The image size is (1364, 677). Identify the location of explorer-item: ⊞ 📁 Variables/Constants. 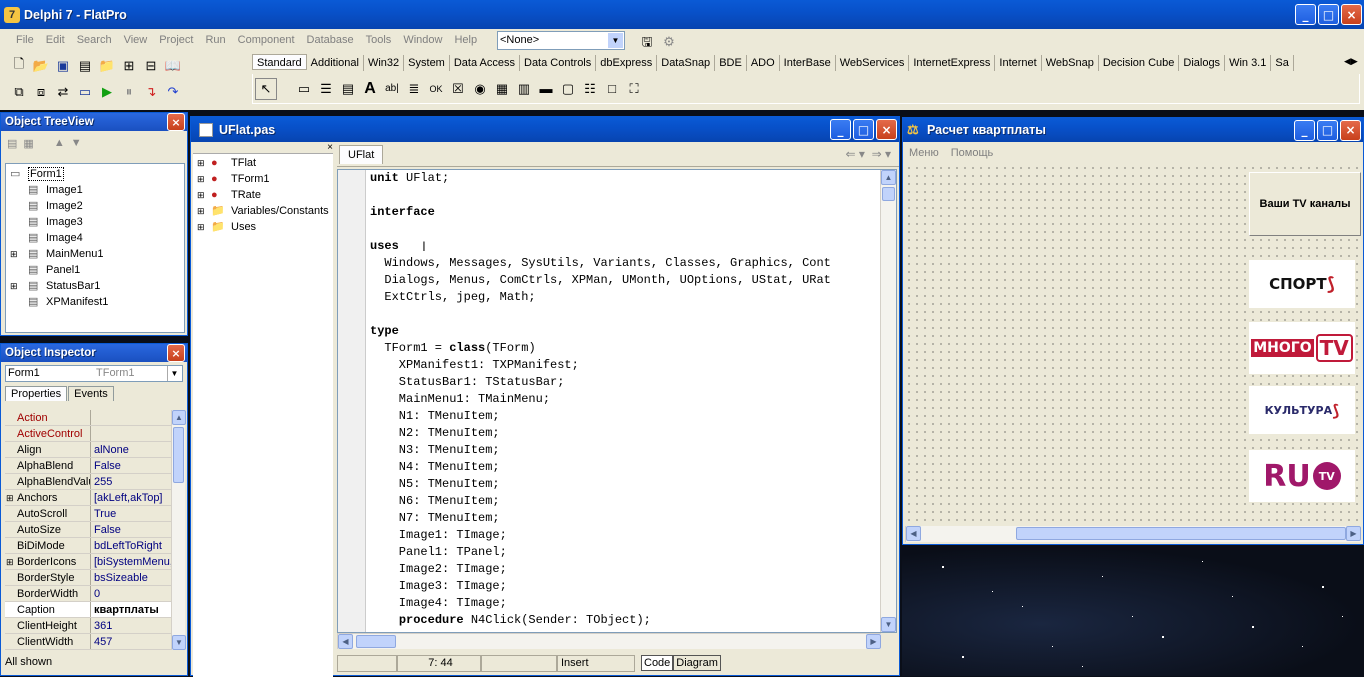
(263, 211).